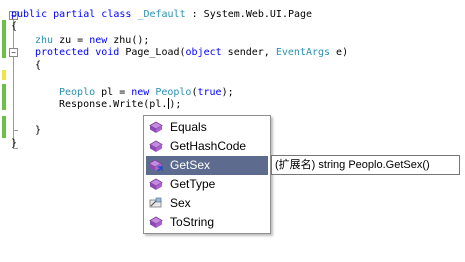 The width and height of the screenshot is (465, 262). Describe the element at coordinates (207, 222) in the screenshot. I see `intellisense-item-tostring: ToString` at that location.